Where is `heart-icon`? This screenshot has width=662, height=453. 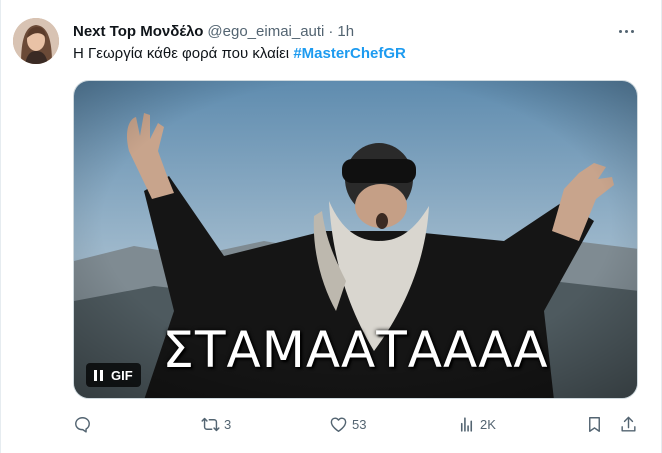 heart-icon is located at coordinates (338, 424).